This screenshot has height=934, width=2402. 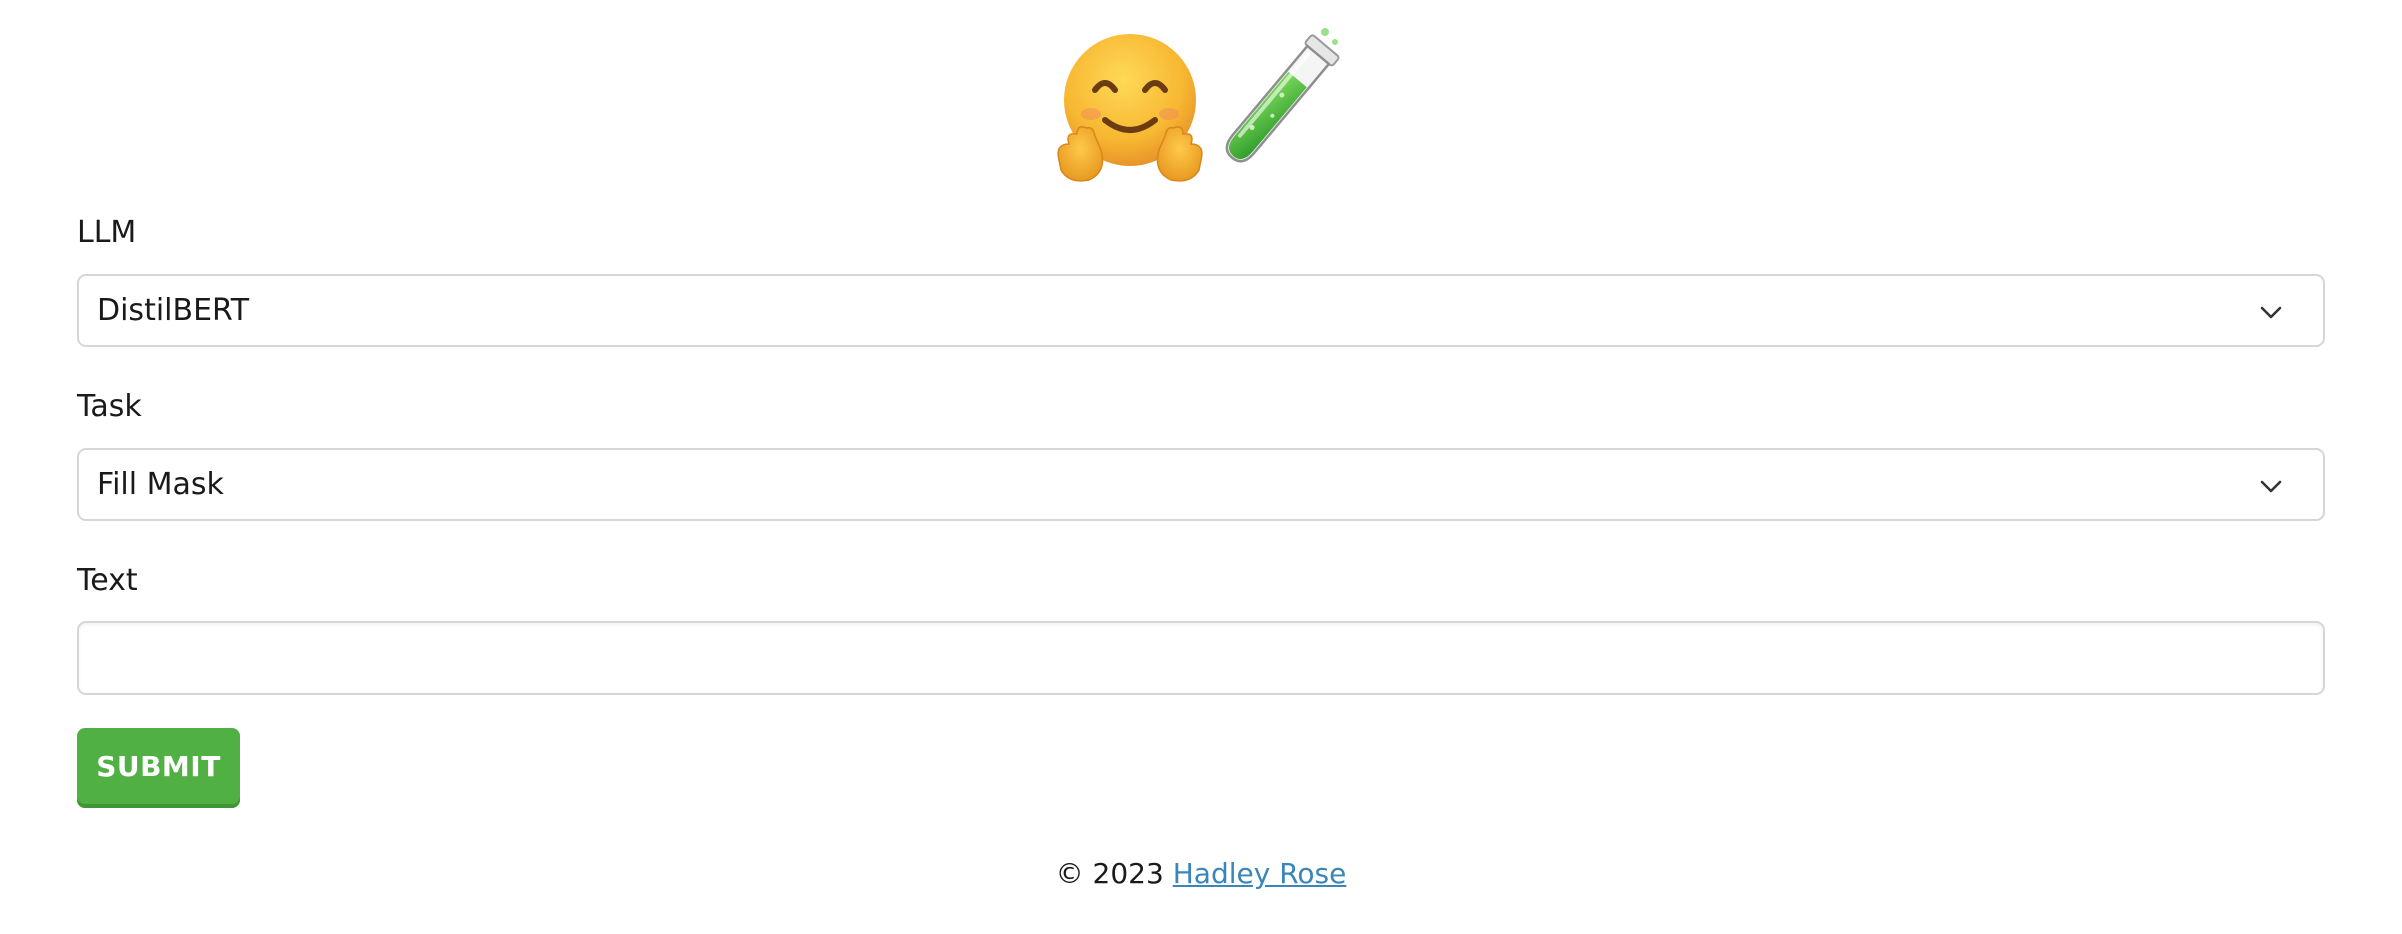 What do you see at coordinates (173, 310) in the screenshot?
I see `llm-selected-value: DistilBERT` at bounding box center [173, 310].